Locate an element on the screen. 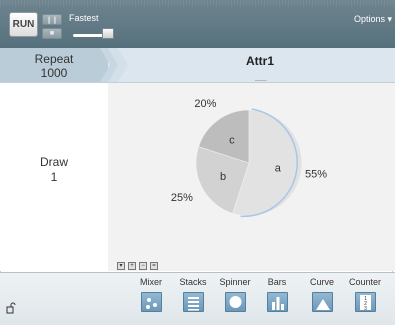  speed-label: Fastest is located at coordinates (84, 18).